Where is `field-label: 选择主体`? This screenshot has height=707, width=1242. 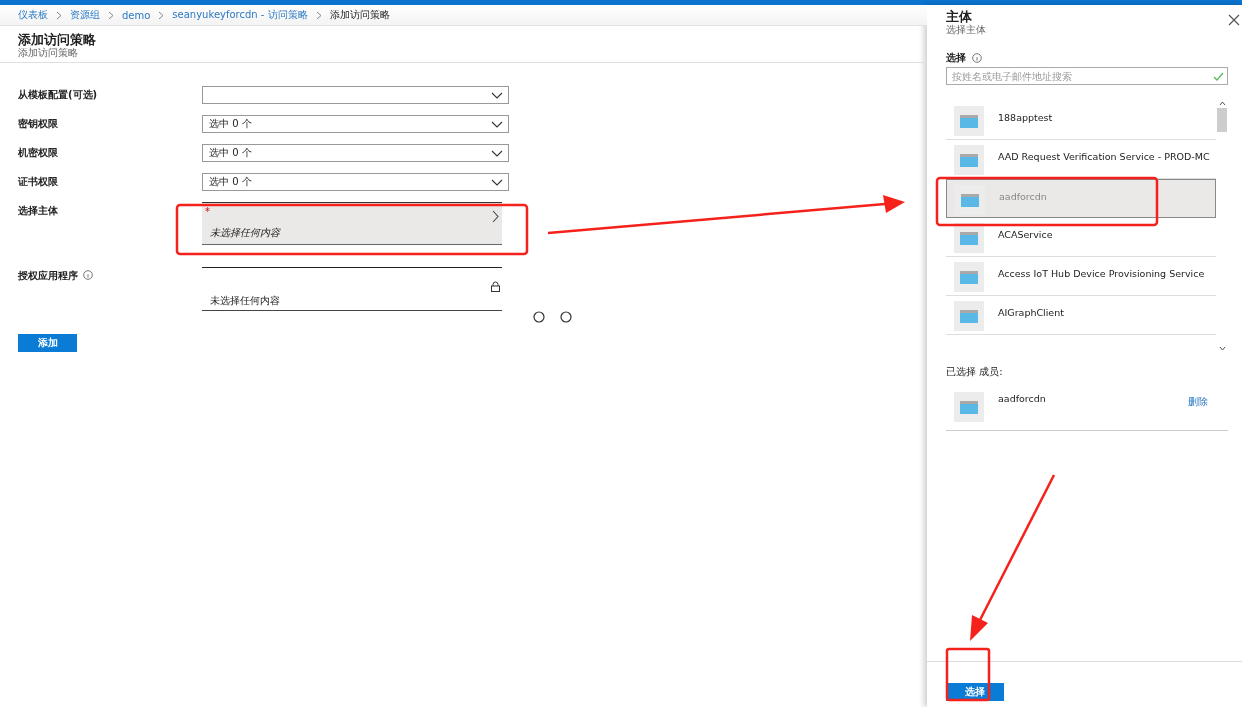
field-label: 选择主体 is located at coordinates (38, 211).